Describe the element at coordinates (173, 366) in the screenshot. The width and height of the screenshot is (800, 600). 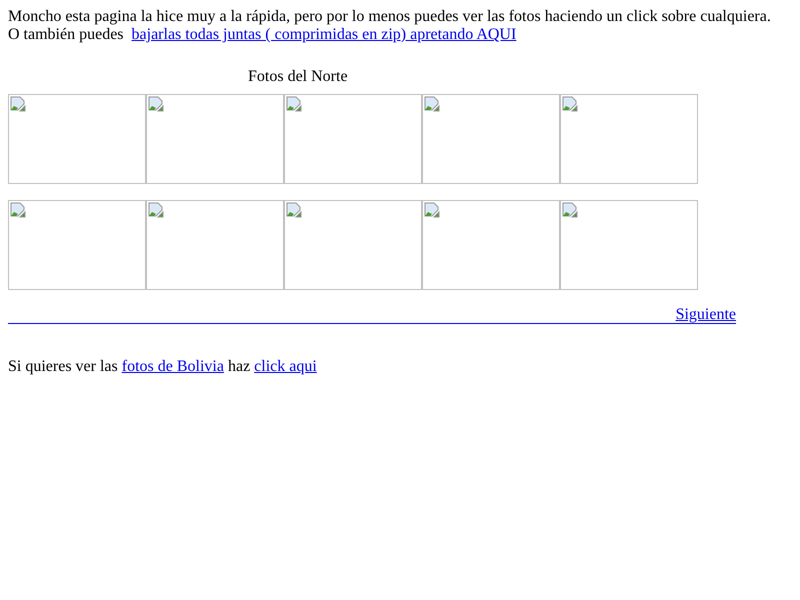
I see `bolivia-link: fotos de Bolivia` at that location.